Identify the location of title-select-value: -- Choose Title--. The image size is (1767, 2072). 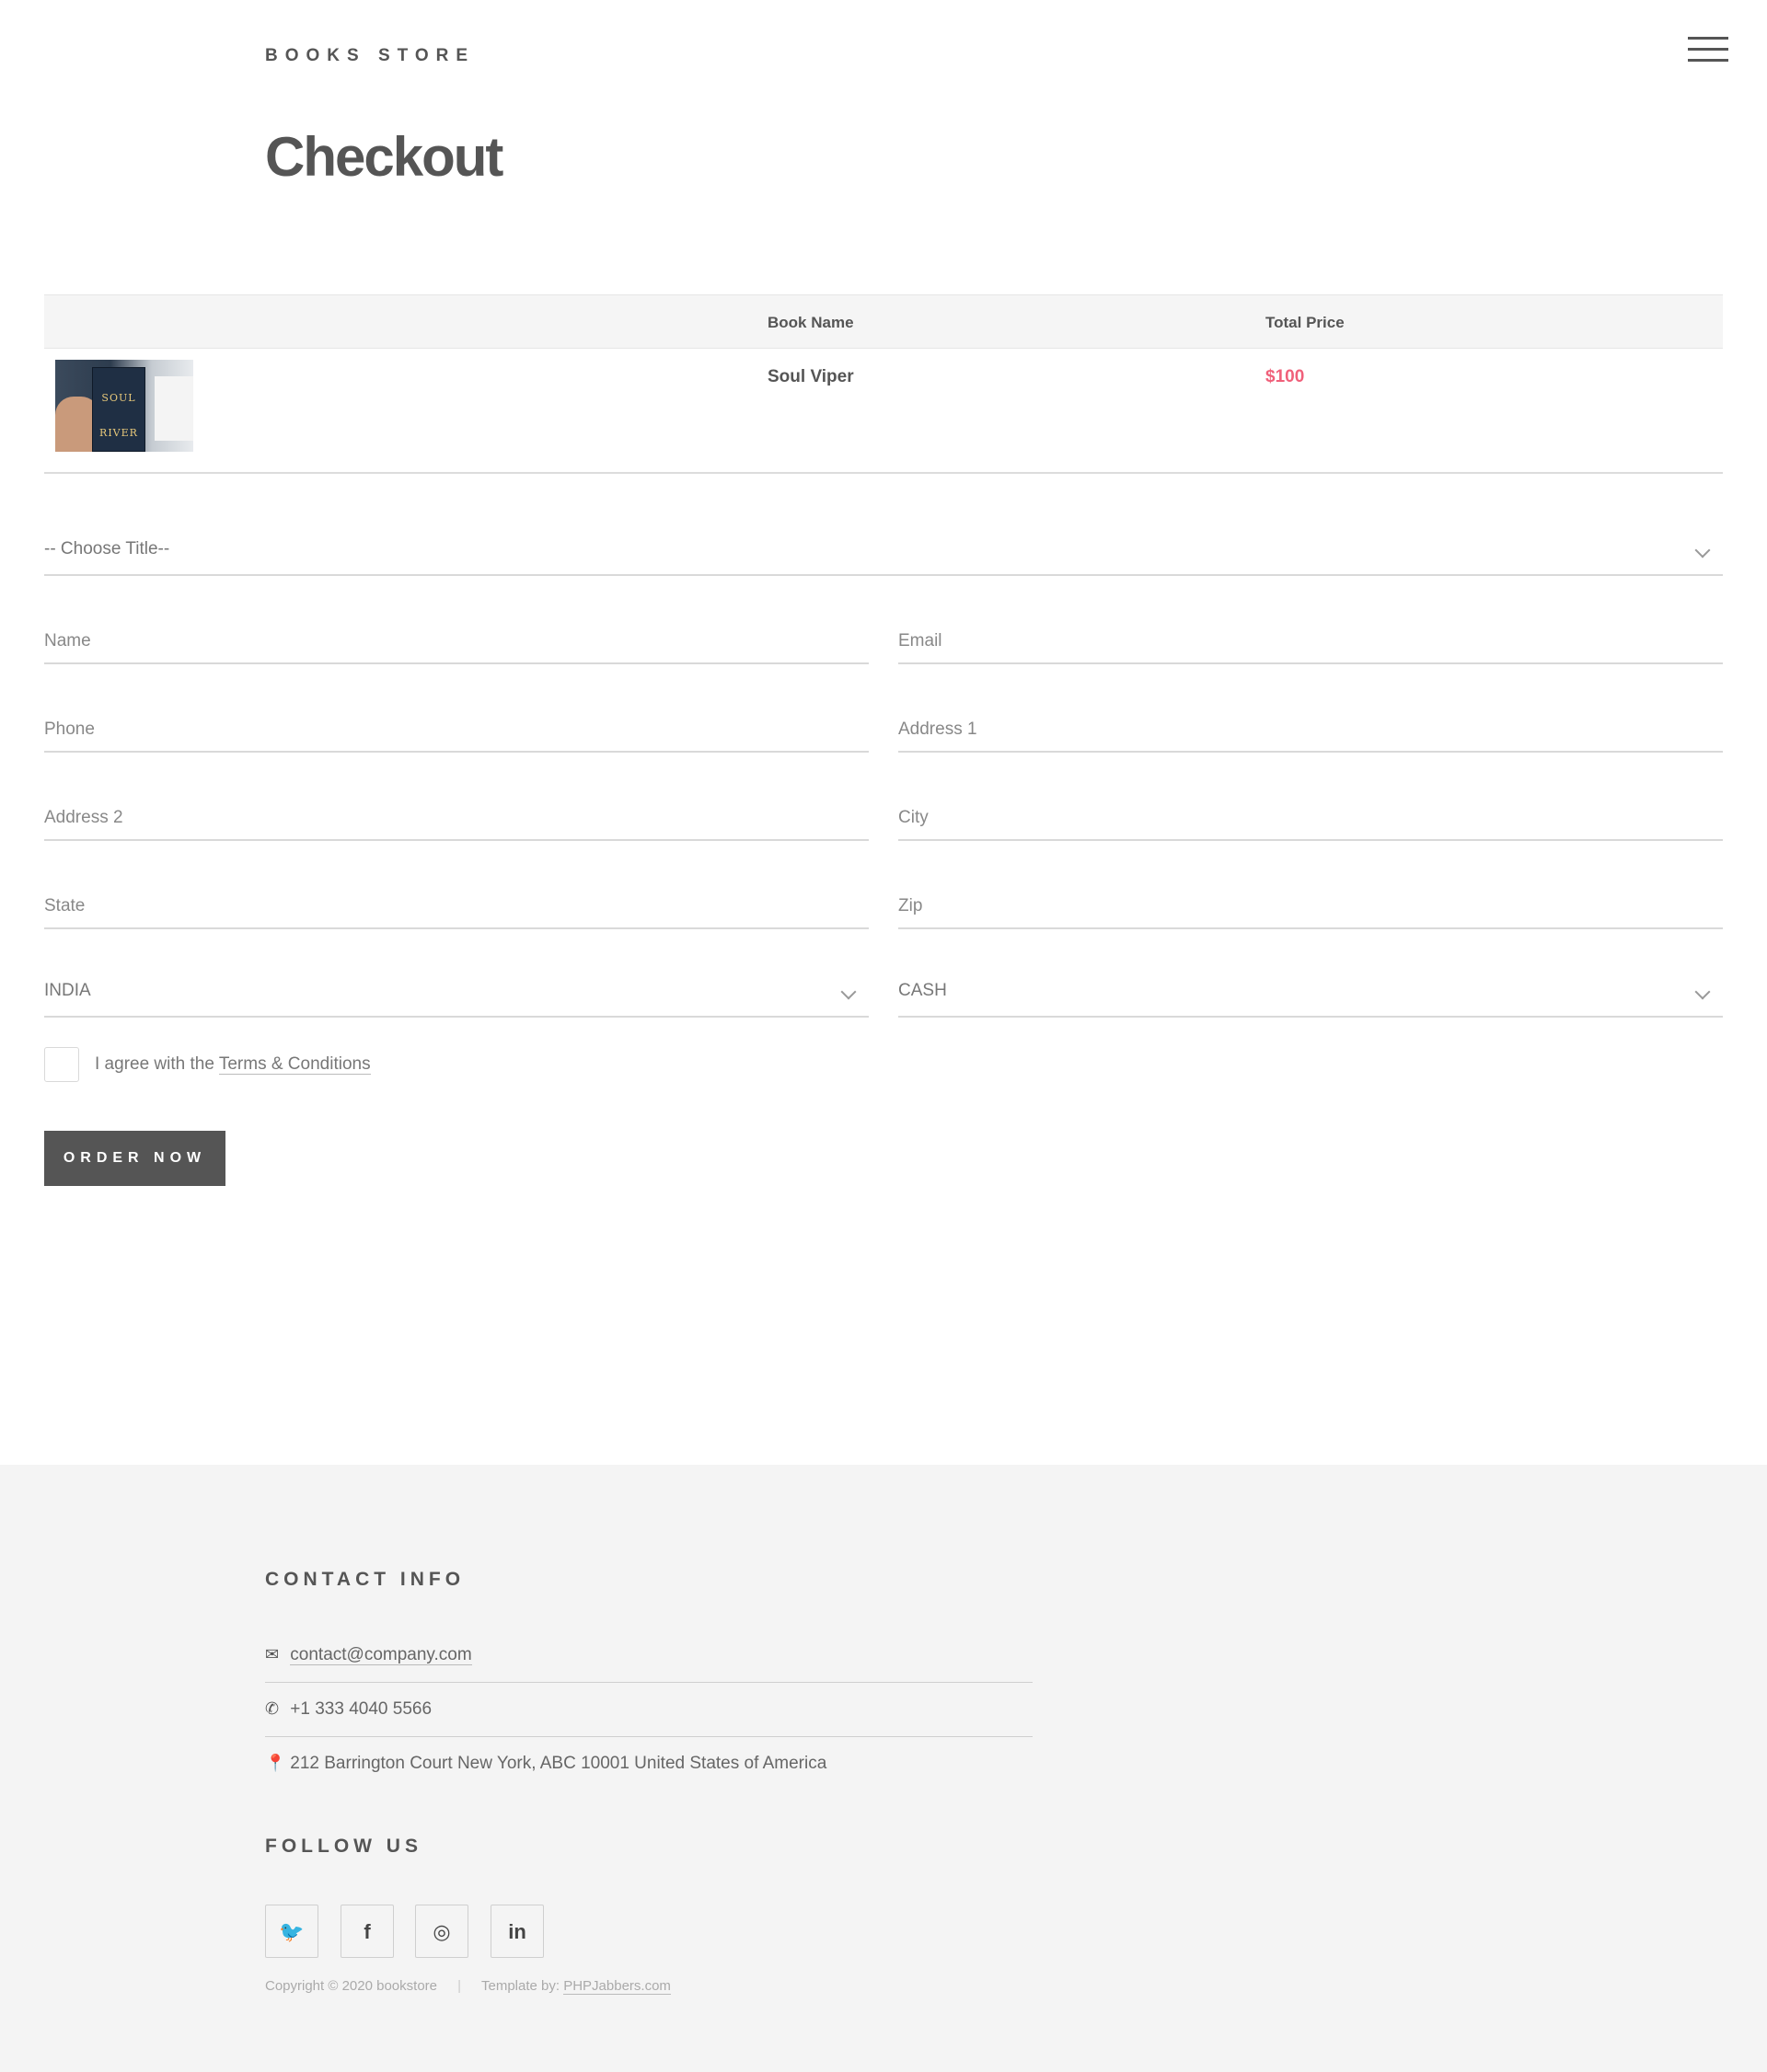
(107, 548).